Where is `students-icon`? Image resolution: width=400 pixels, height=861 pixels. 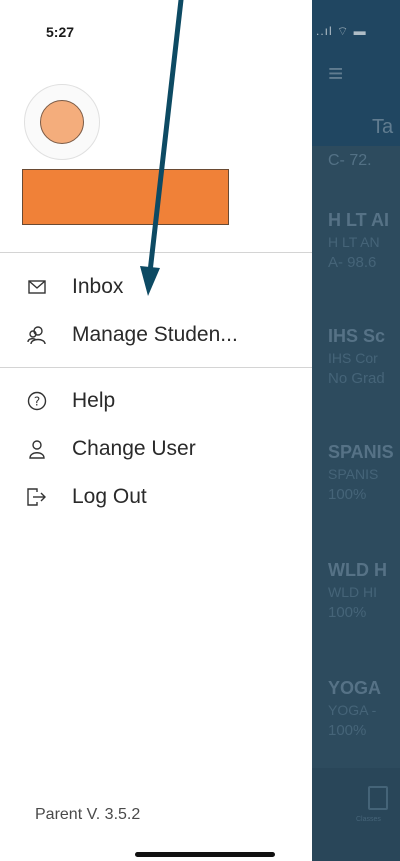 students-icon is located at coordinates (37, 335).